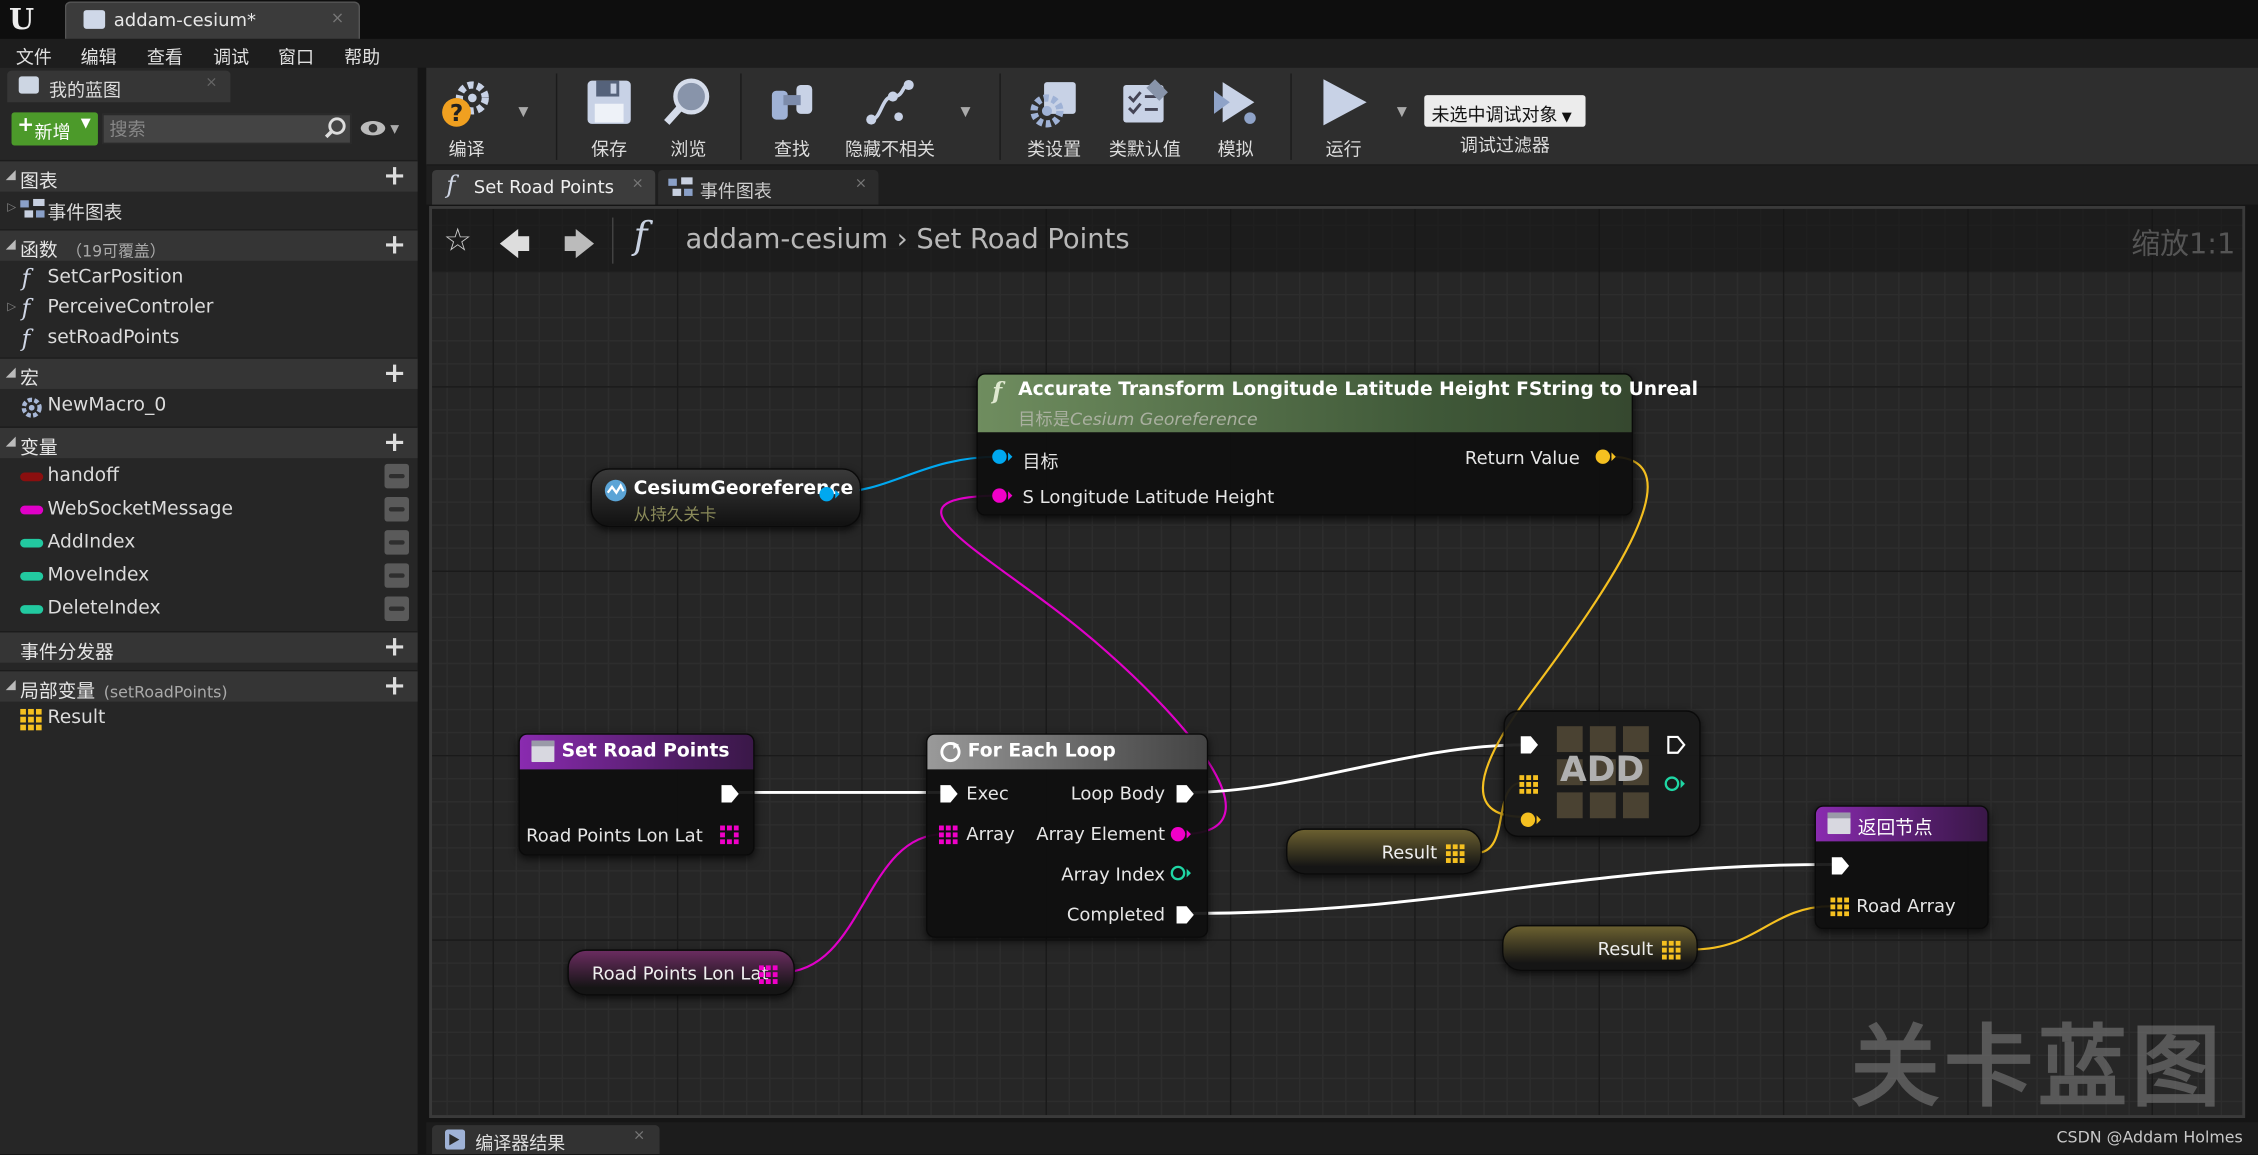 The image size is (2258, 1155). Describe the element at coordinates (609, 117) in the screenshot. I see `save-button: 保存` at that location.